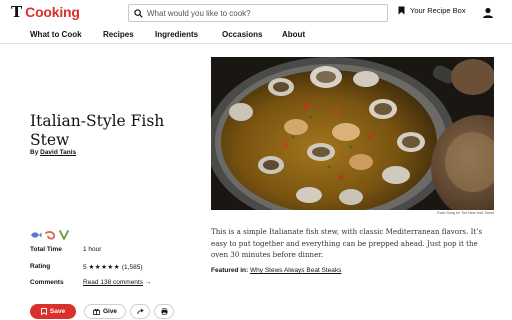 Image resolution: width=512 pixels, height=320 pixels. I want to click on byline-prefix: By, so click(35, 152).